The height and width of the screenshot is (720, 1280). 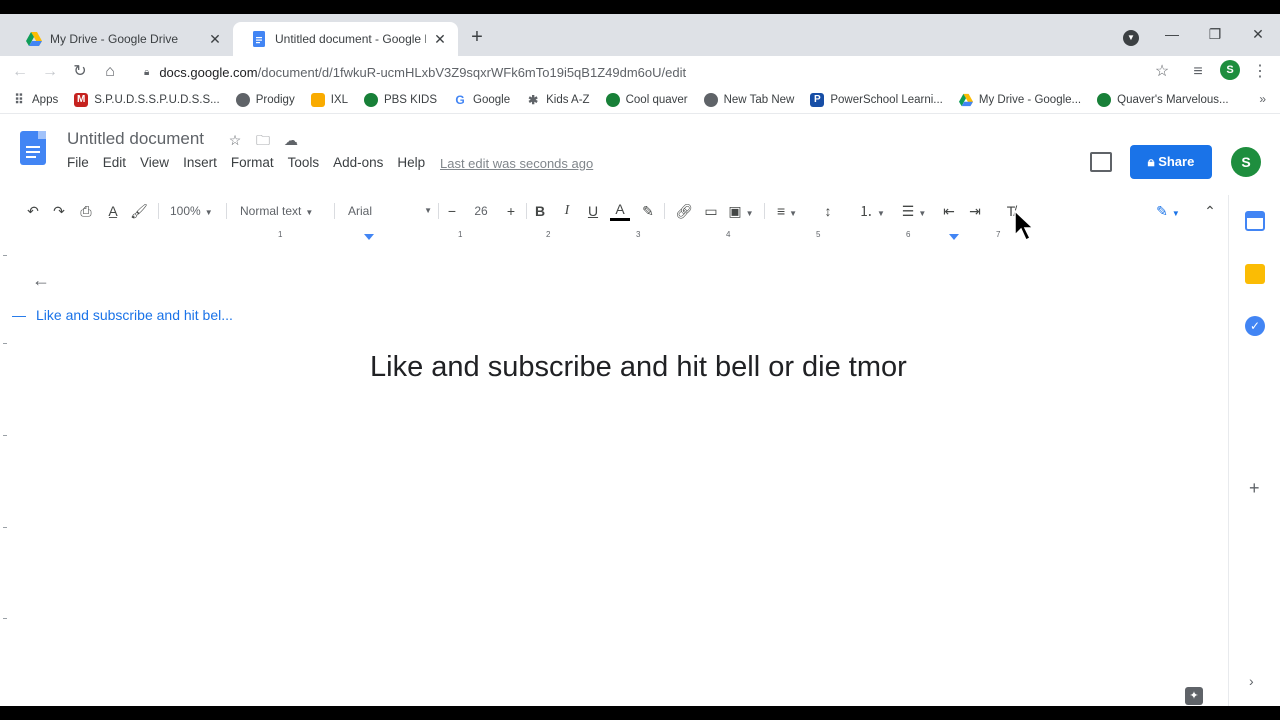 What do you see at coordinates (369, 237) in the screenshot?
I see `left-indent-marker` at bounding box center [369, 237].